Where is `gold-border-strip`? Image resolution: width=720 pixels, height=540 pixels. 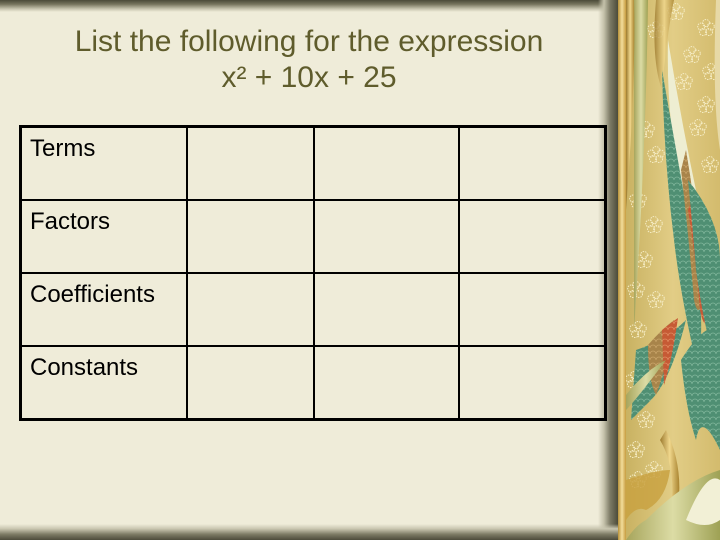
gold-border-strip is located at coordinates (622, 270).